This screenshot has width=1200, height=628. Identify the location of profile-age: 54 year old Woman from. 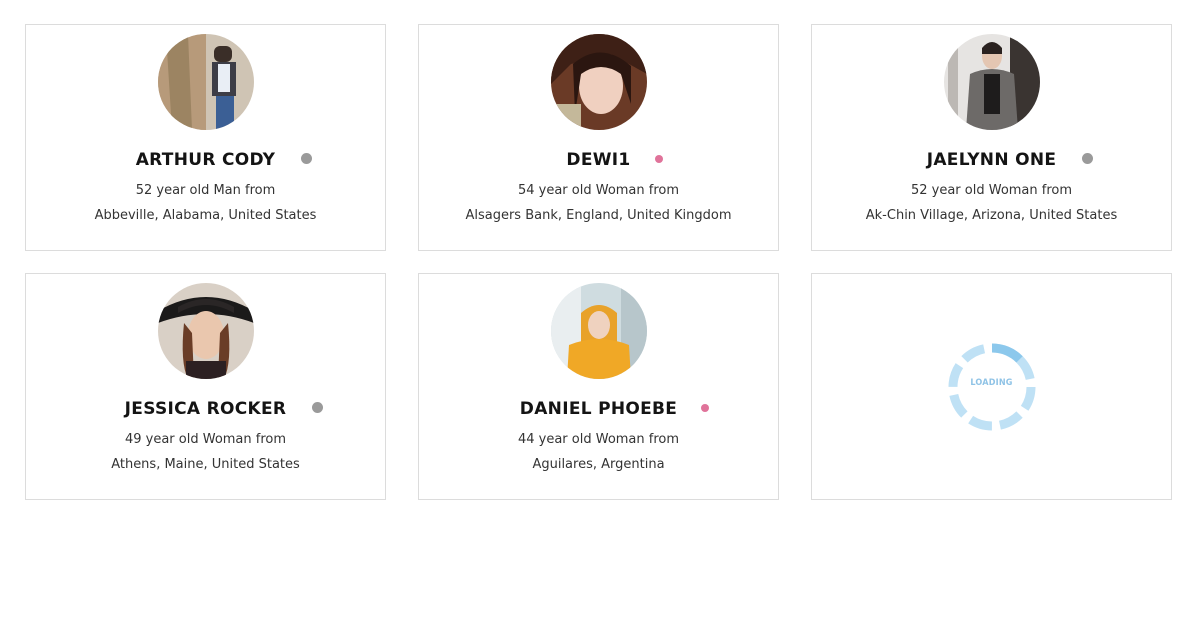
(598, 190).